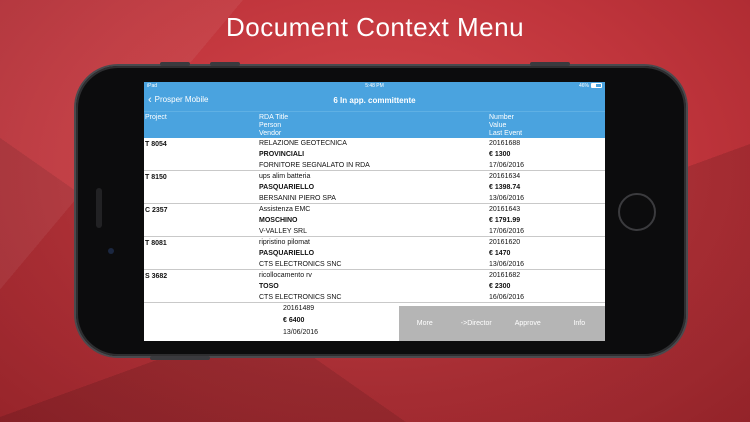 The height and width of the screenshot is (422, 750). I want to click on row-number: 20161620, so click(505, 242).